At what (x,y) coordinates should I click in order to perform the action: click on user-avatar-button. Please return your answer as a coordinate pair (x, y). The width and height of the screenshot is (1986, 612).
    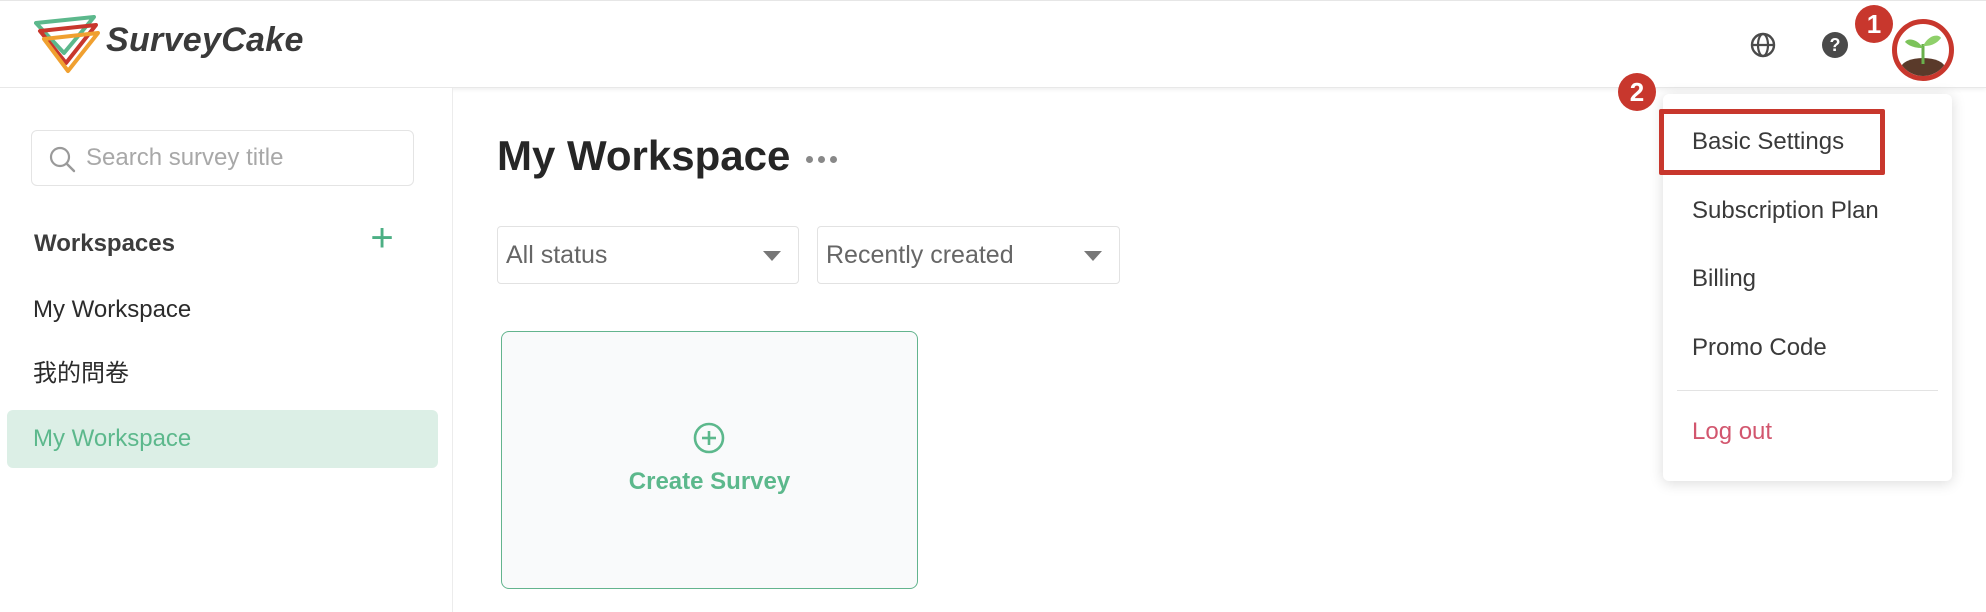
    Looking at the image, I should click on (1923, 50).